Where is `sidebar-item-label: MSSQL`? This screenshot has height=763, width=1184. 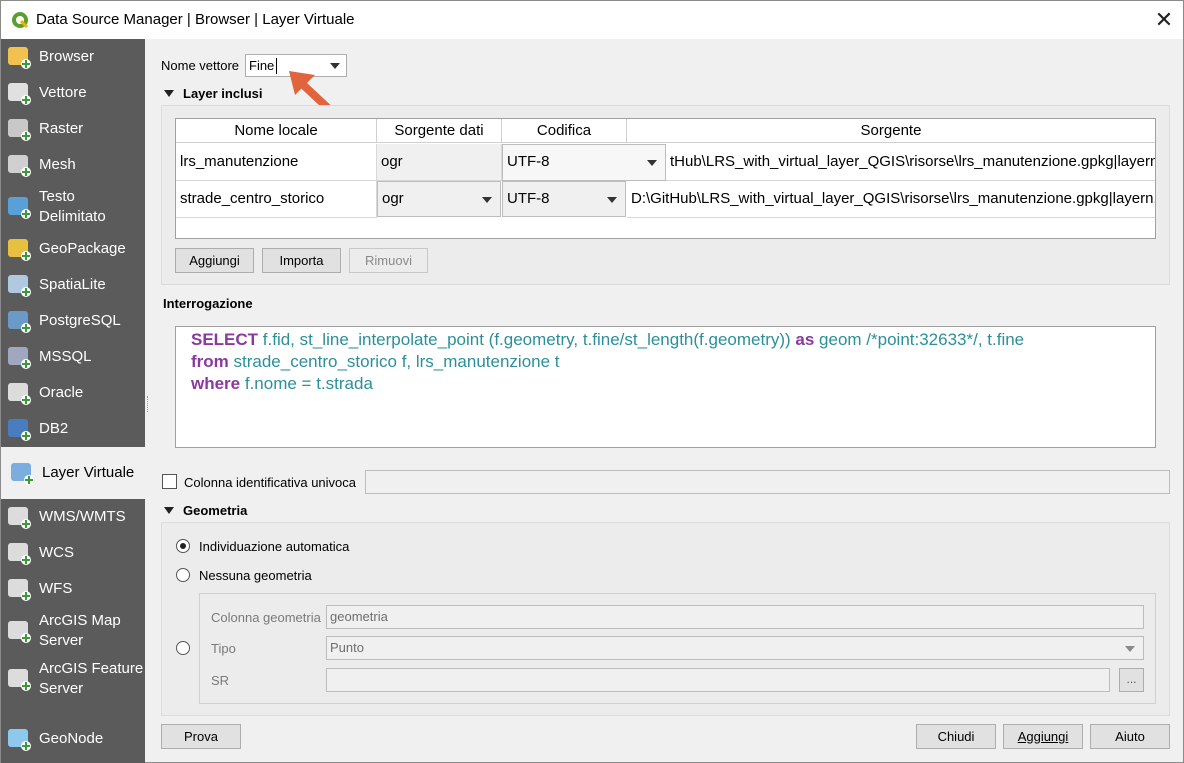
sidebar-item-label: MSSQL is located at coordinates (65, 356).